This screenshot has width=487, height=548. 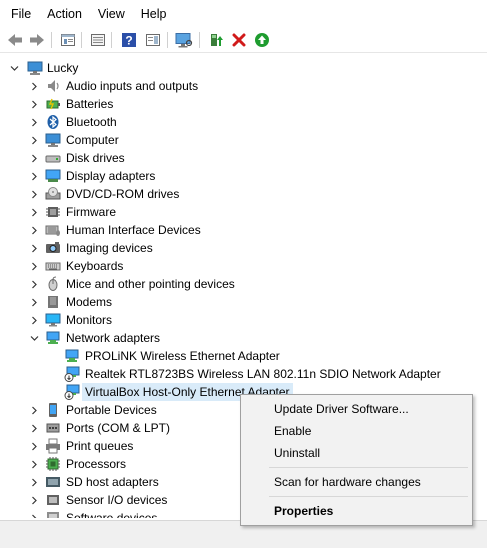 What do you see at coordinates (53, 176) in the screenshot?
I see `display-adapter-icon` at bounding box center [53, 176].